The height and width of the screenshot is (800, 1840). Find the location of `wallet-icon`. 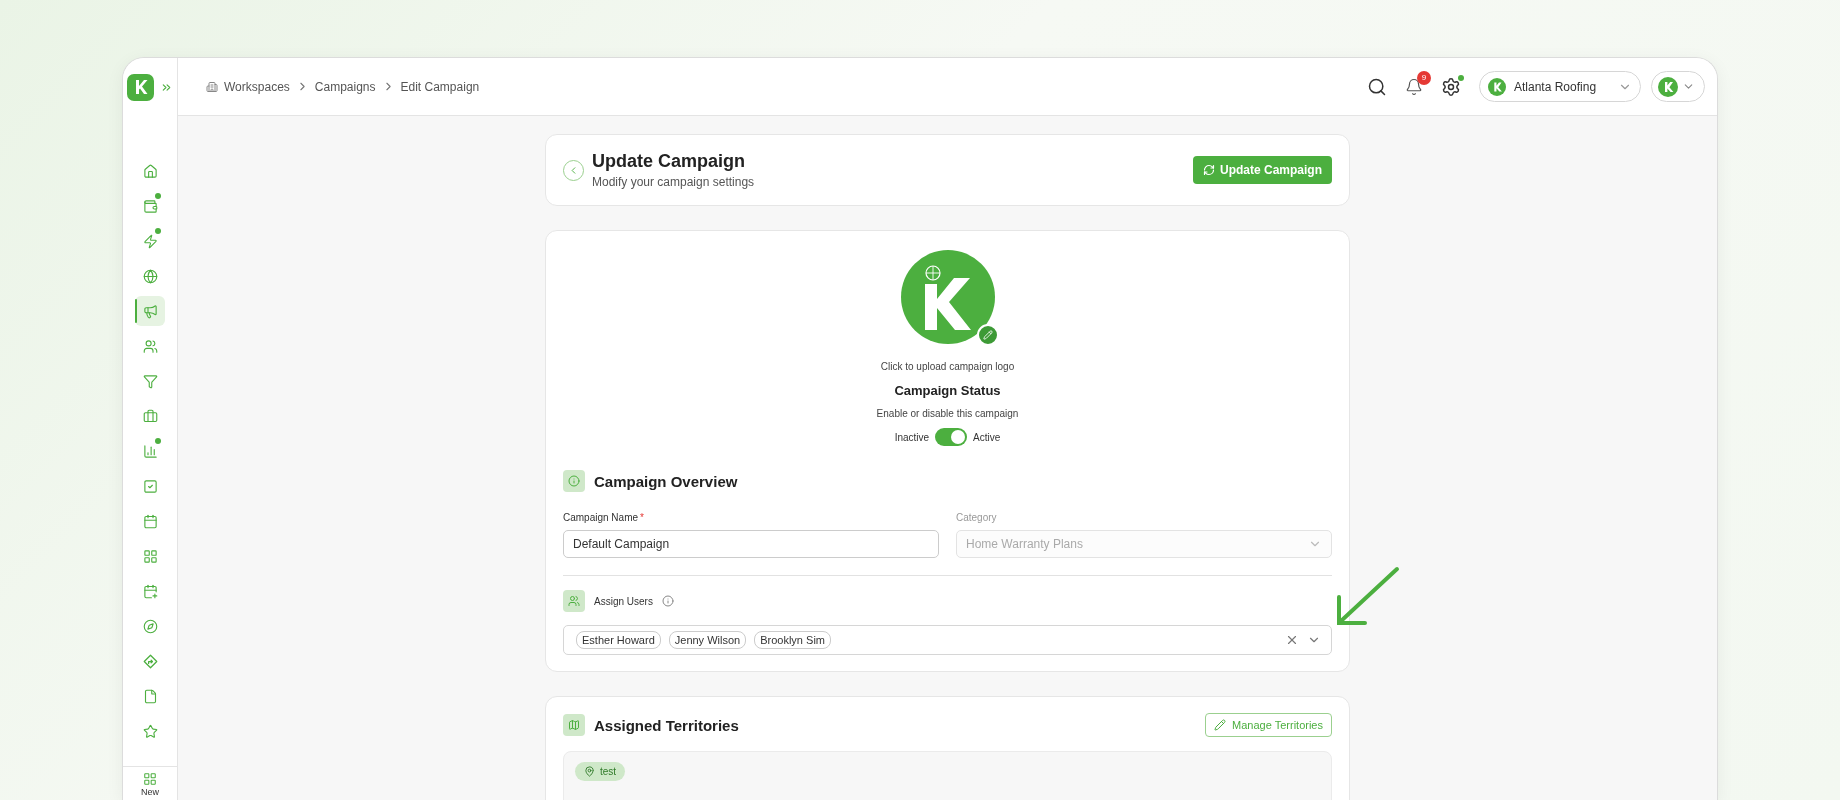

wallet-icon is located at coordinates (150, 206).